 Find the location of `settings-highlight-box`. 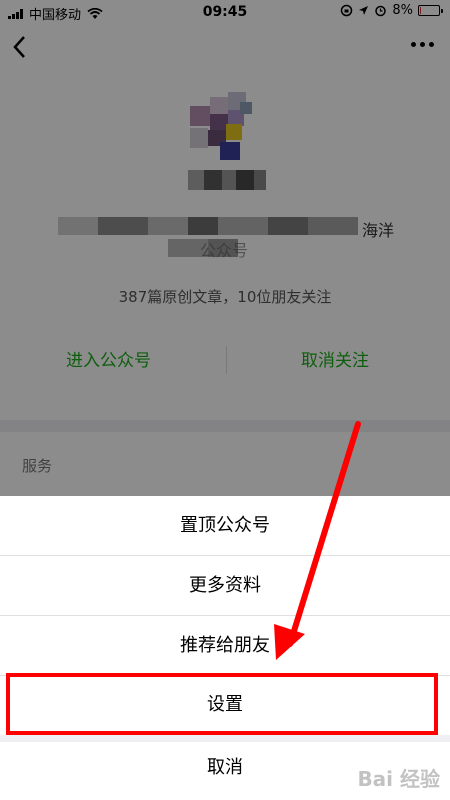

settings-highlight-box is located at coordinates (222, 704).